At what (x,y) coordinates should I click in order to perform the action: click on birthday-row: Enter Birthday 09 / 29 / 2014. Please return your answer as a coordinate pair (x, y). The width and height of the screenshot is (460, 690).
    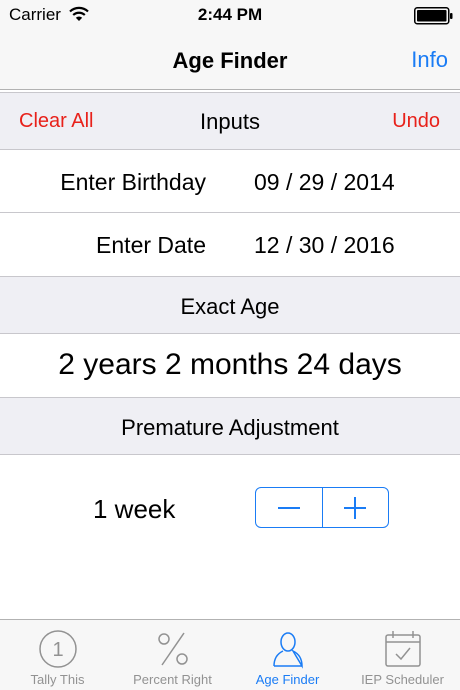
    Looking at the image, I should click on (230, 181).